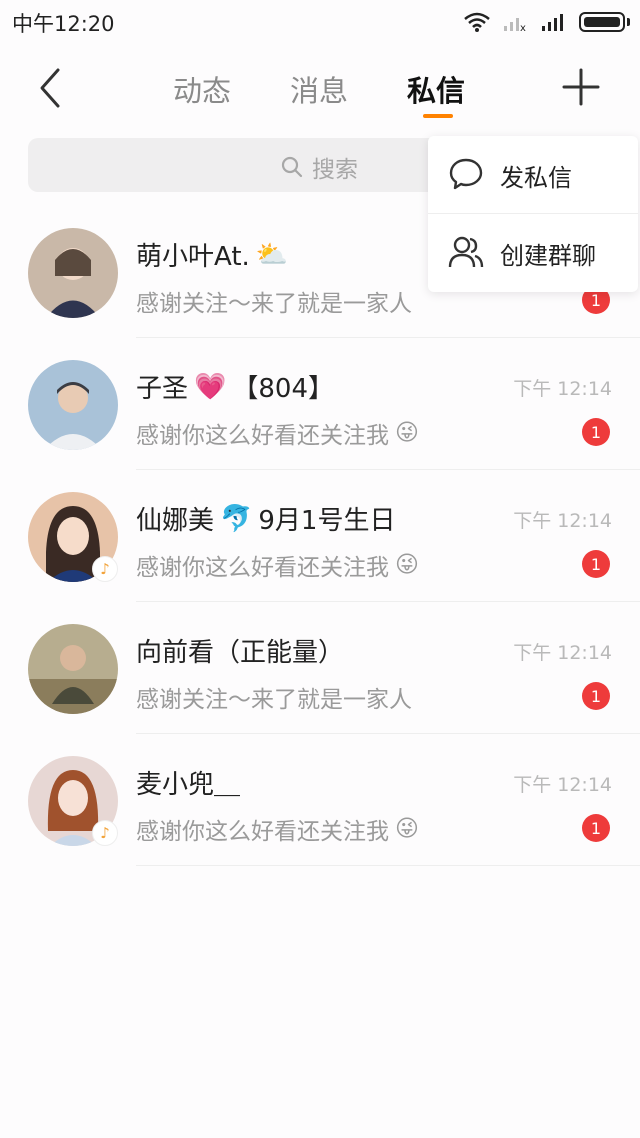 This screenshot has height=1138, width=640. I want to click on tab-private-messages: 私信, so click(436, 89).